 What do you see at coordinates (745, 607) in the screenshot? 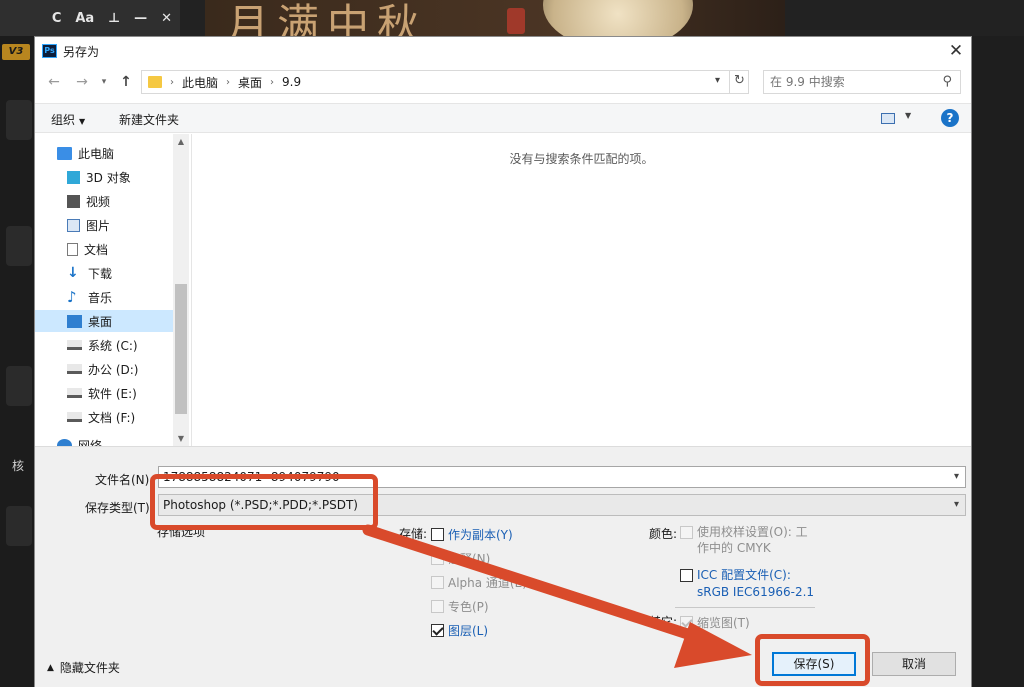
I see `options-divider` at bounding box center [745, 607].